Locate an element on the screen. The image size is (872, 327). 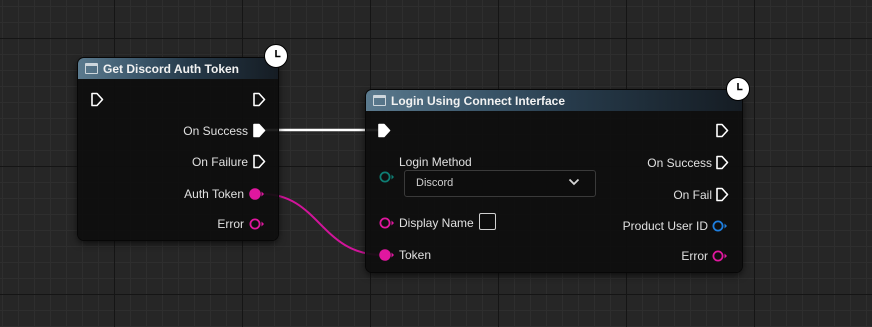
on-fail-exec-pin is located at coordinates (722, 194).